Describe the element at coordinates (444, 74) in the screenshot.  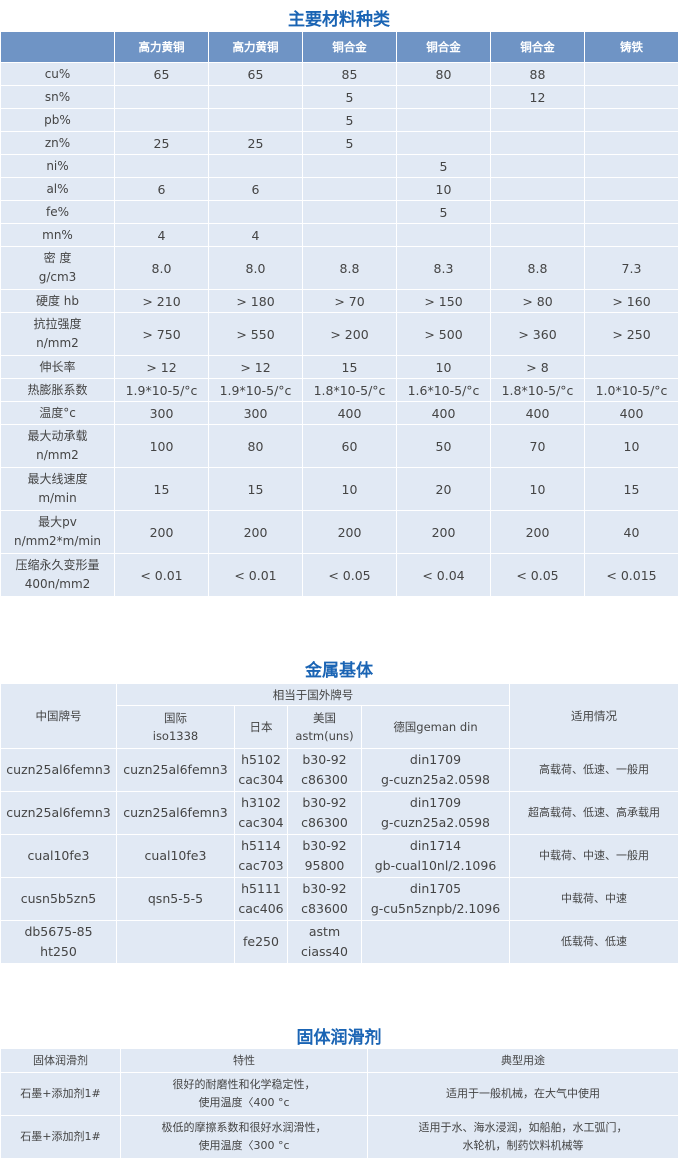
I see `property-value: 80` at that location.